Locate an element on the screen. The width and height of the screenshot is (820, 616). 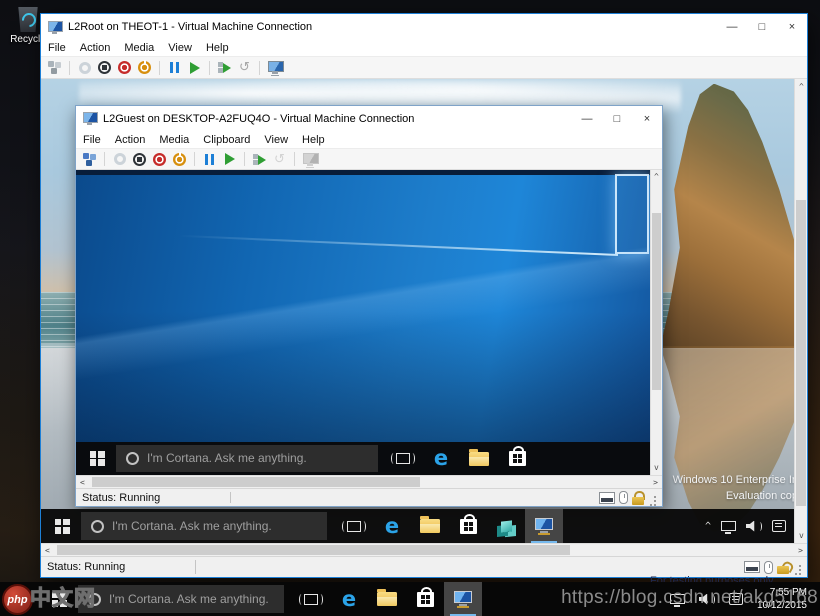
php-site-logo: php is located at coordinates (17, 599).